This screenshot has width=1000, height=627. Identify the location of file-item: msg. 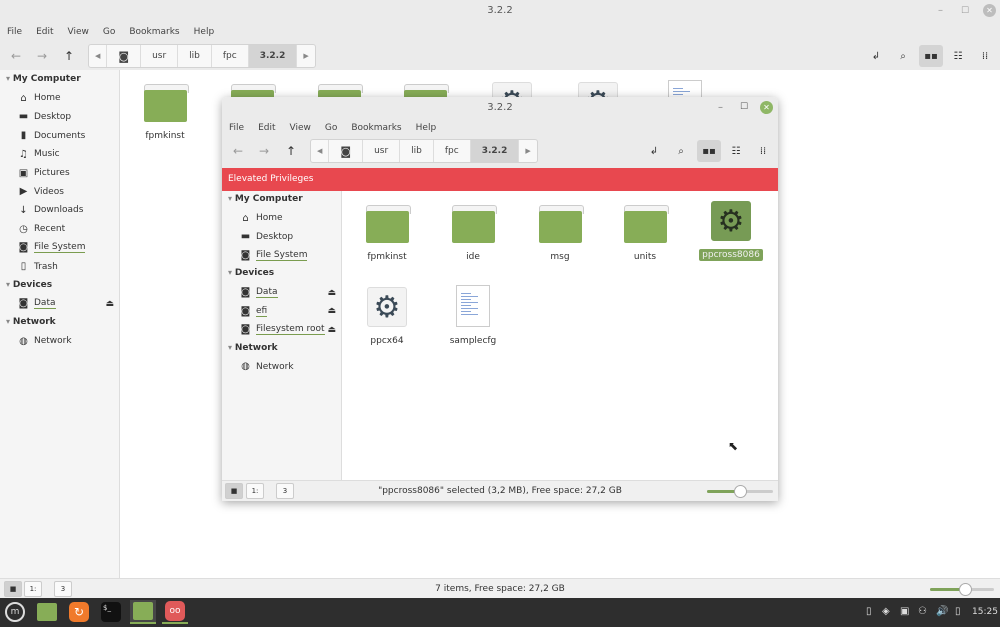
(560, 234).